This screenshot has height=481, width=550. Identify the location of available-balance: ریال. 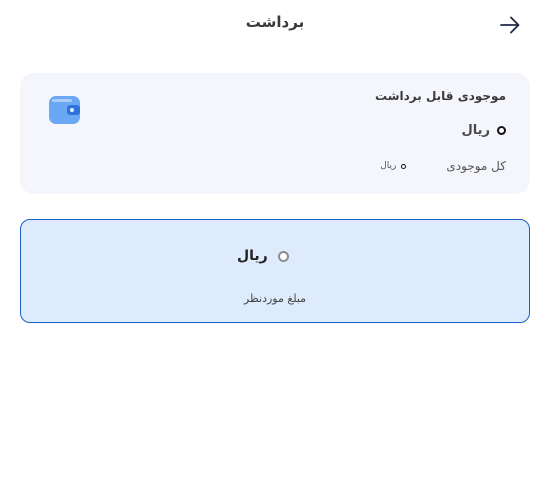
(483, 130).